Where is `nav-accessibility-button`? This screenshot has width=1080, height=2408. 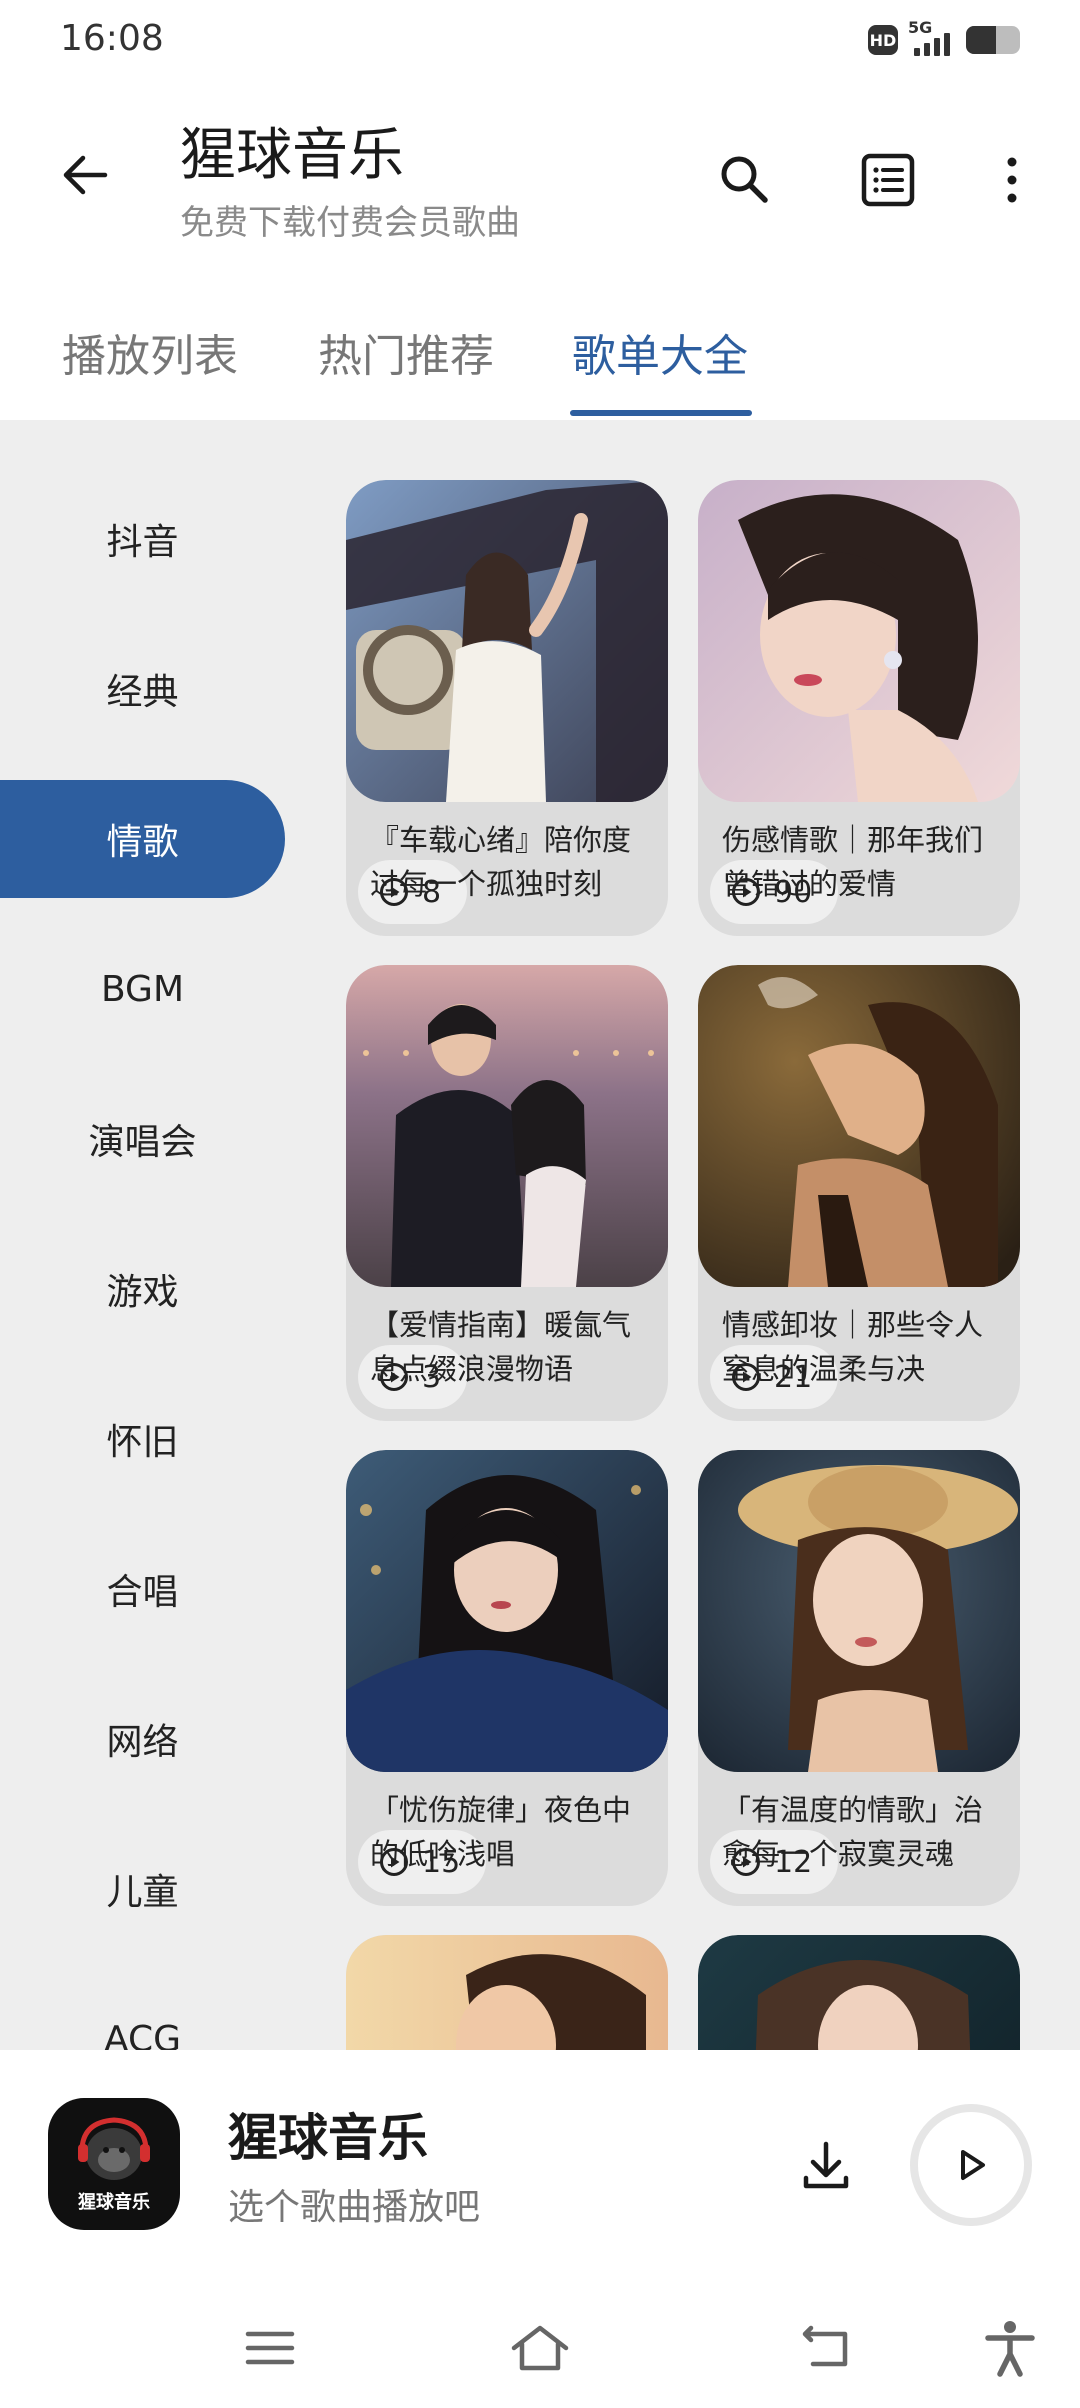
nav-accessibility-button is located at coordinates (1010, 2348).